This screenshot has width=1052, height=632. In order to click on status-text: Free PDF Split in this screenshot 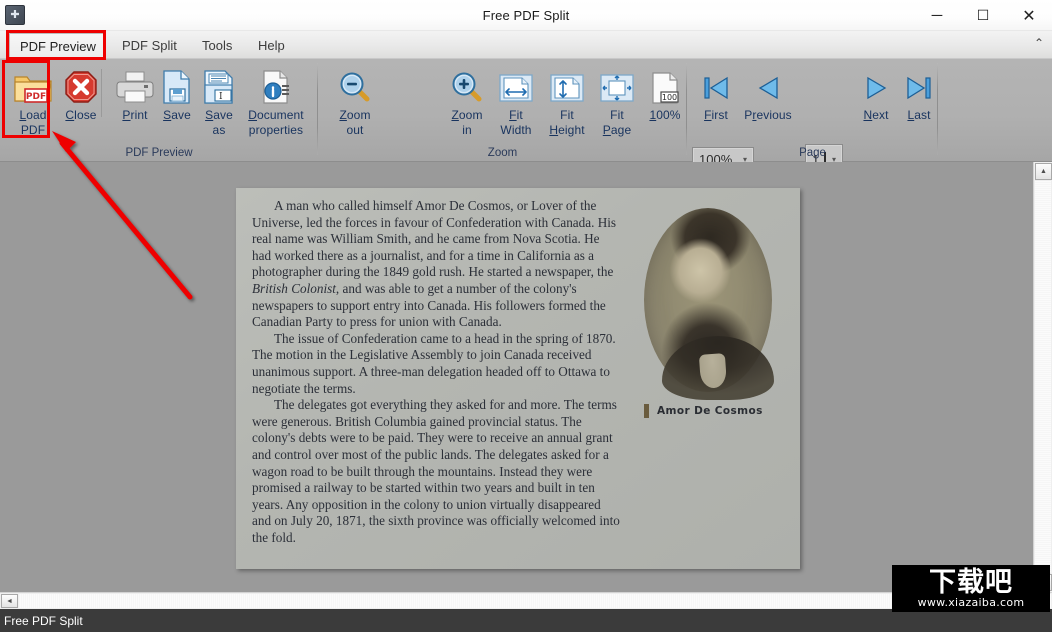, I will do `click(43, 620)`.